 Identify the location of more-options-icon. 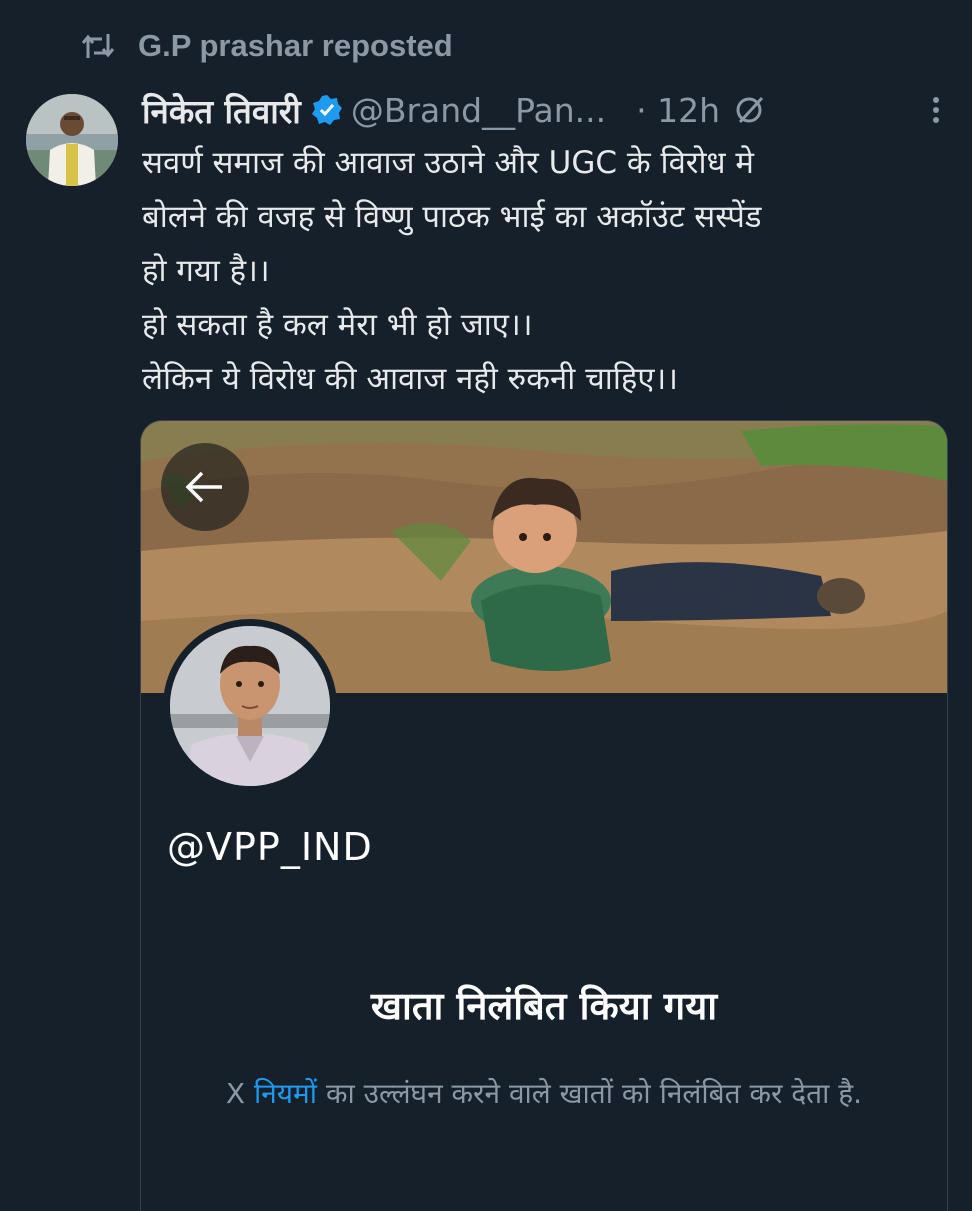
(936, 110).